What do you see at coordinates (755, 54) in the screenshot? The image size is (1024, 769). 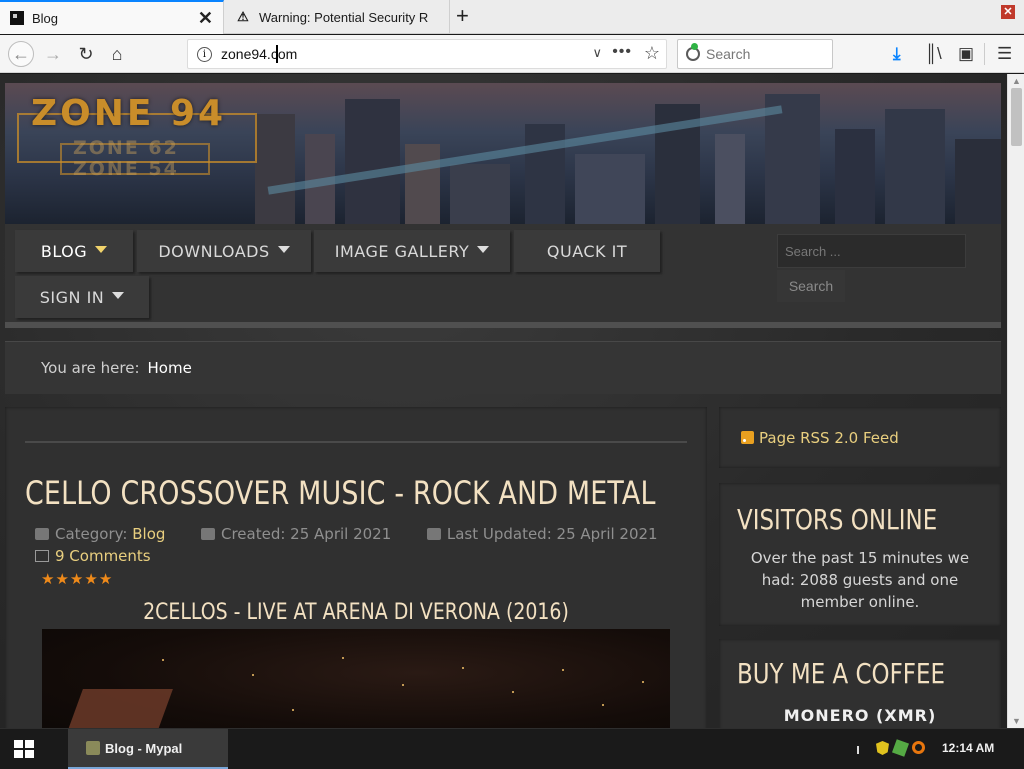 I see `browser-search-box: Search` at bounding box center [755, 54].